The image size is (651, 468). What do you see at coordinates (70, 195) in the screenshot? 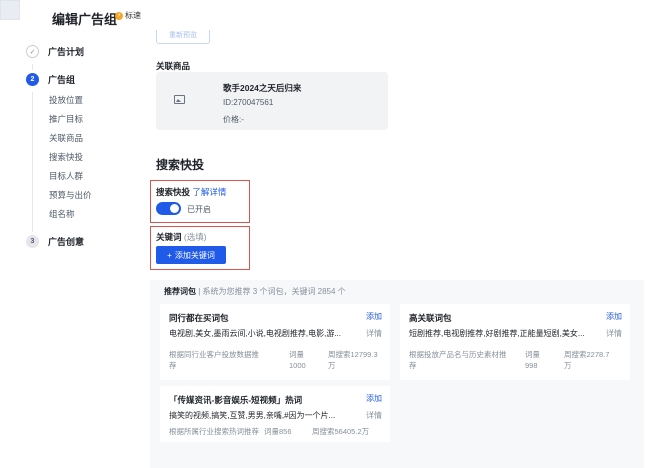
I see `substep-budget: 预算与出价` at bounding box center [70, 195].